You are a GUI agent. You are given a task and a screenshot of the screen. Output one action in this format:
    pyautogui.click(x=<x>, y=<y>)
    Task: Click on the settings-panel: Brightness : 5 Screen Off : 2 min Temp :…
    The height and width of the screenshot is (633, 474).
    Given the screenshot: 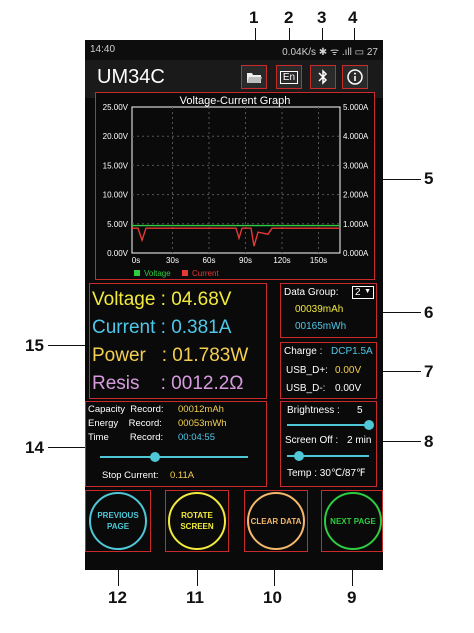 What is the action you would take?
    pyautogui.click(x=328, y=444)
    